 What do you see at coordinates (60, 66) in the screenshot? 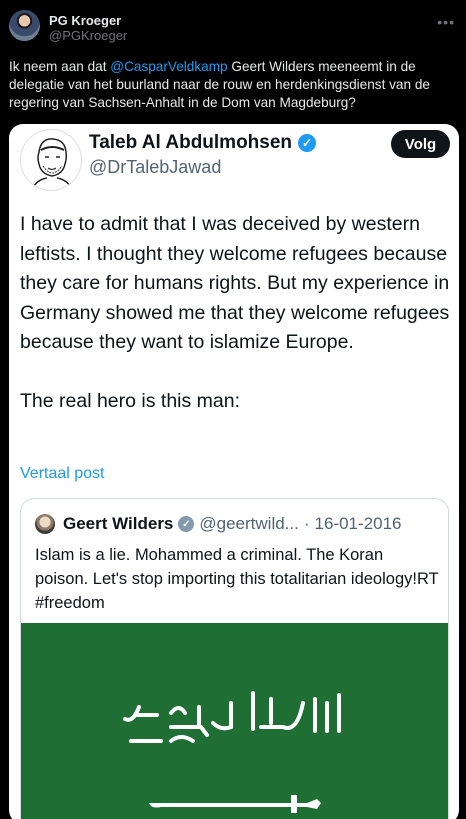
I see `tweet-text-part: Ik neem aan dat` at bounding box center [60, 66].